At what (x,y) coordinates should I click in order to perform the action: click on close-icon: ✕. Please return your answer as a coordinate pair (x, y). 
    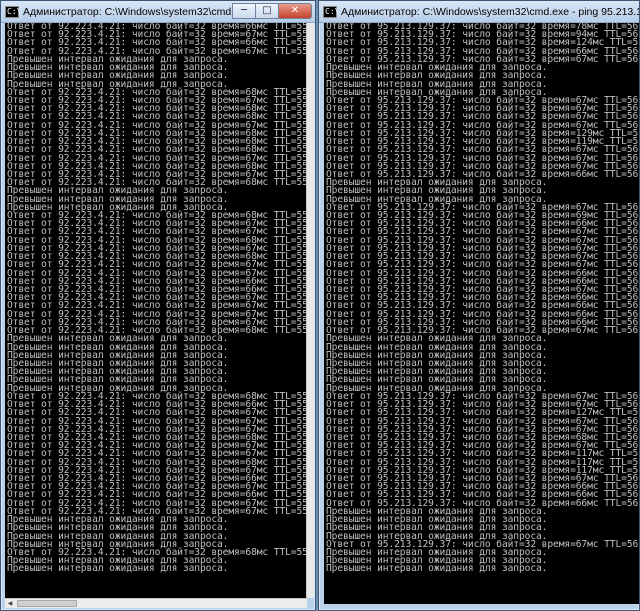
    Looking at the image, I should click on (295, 11).